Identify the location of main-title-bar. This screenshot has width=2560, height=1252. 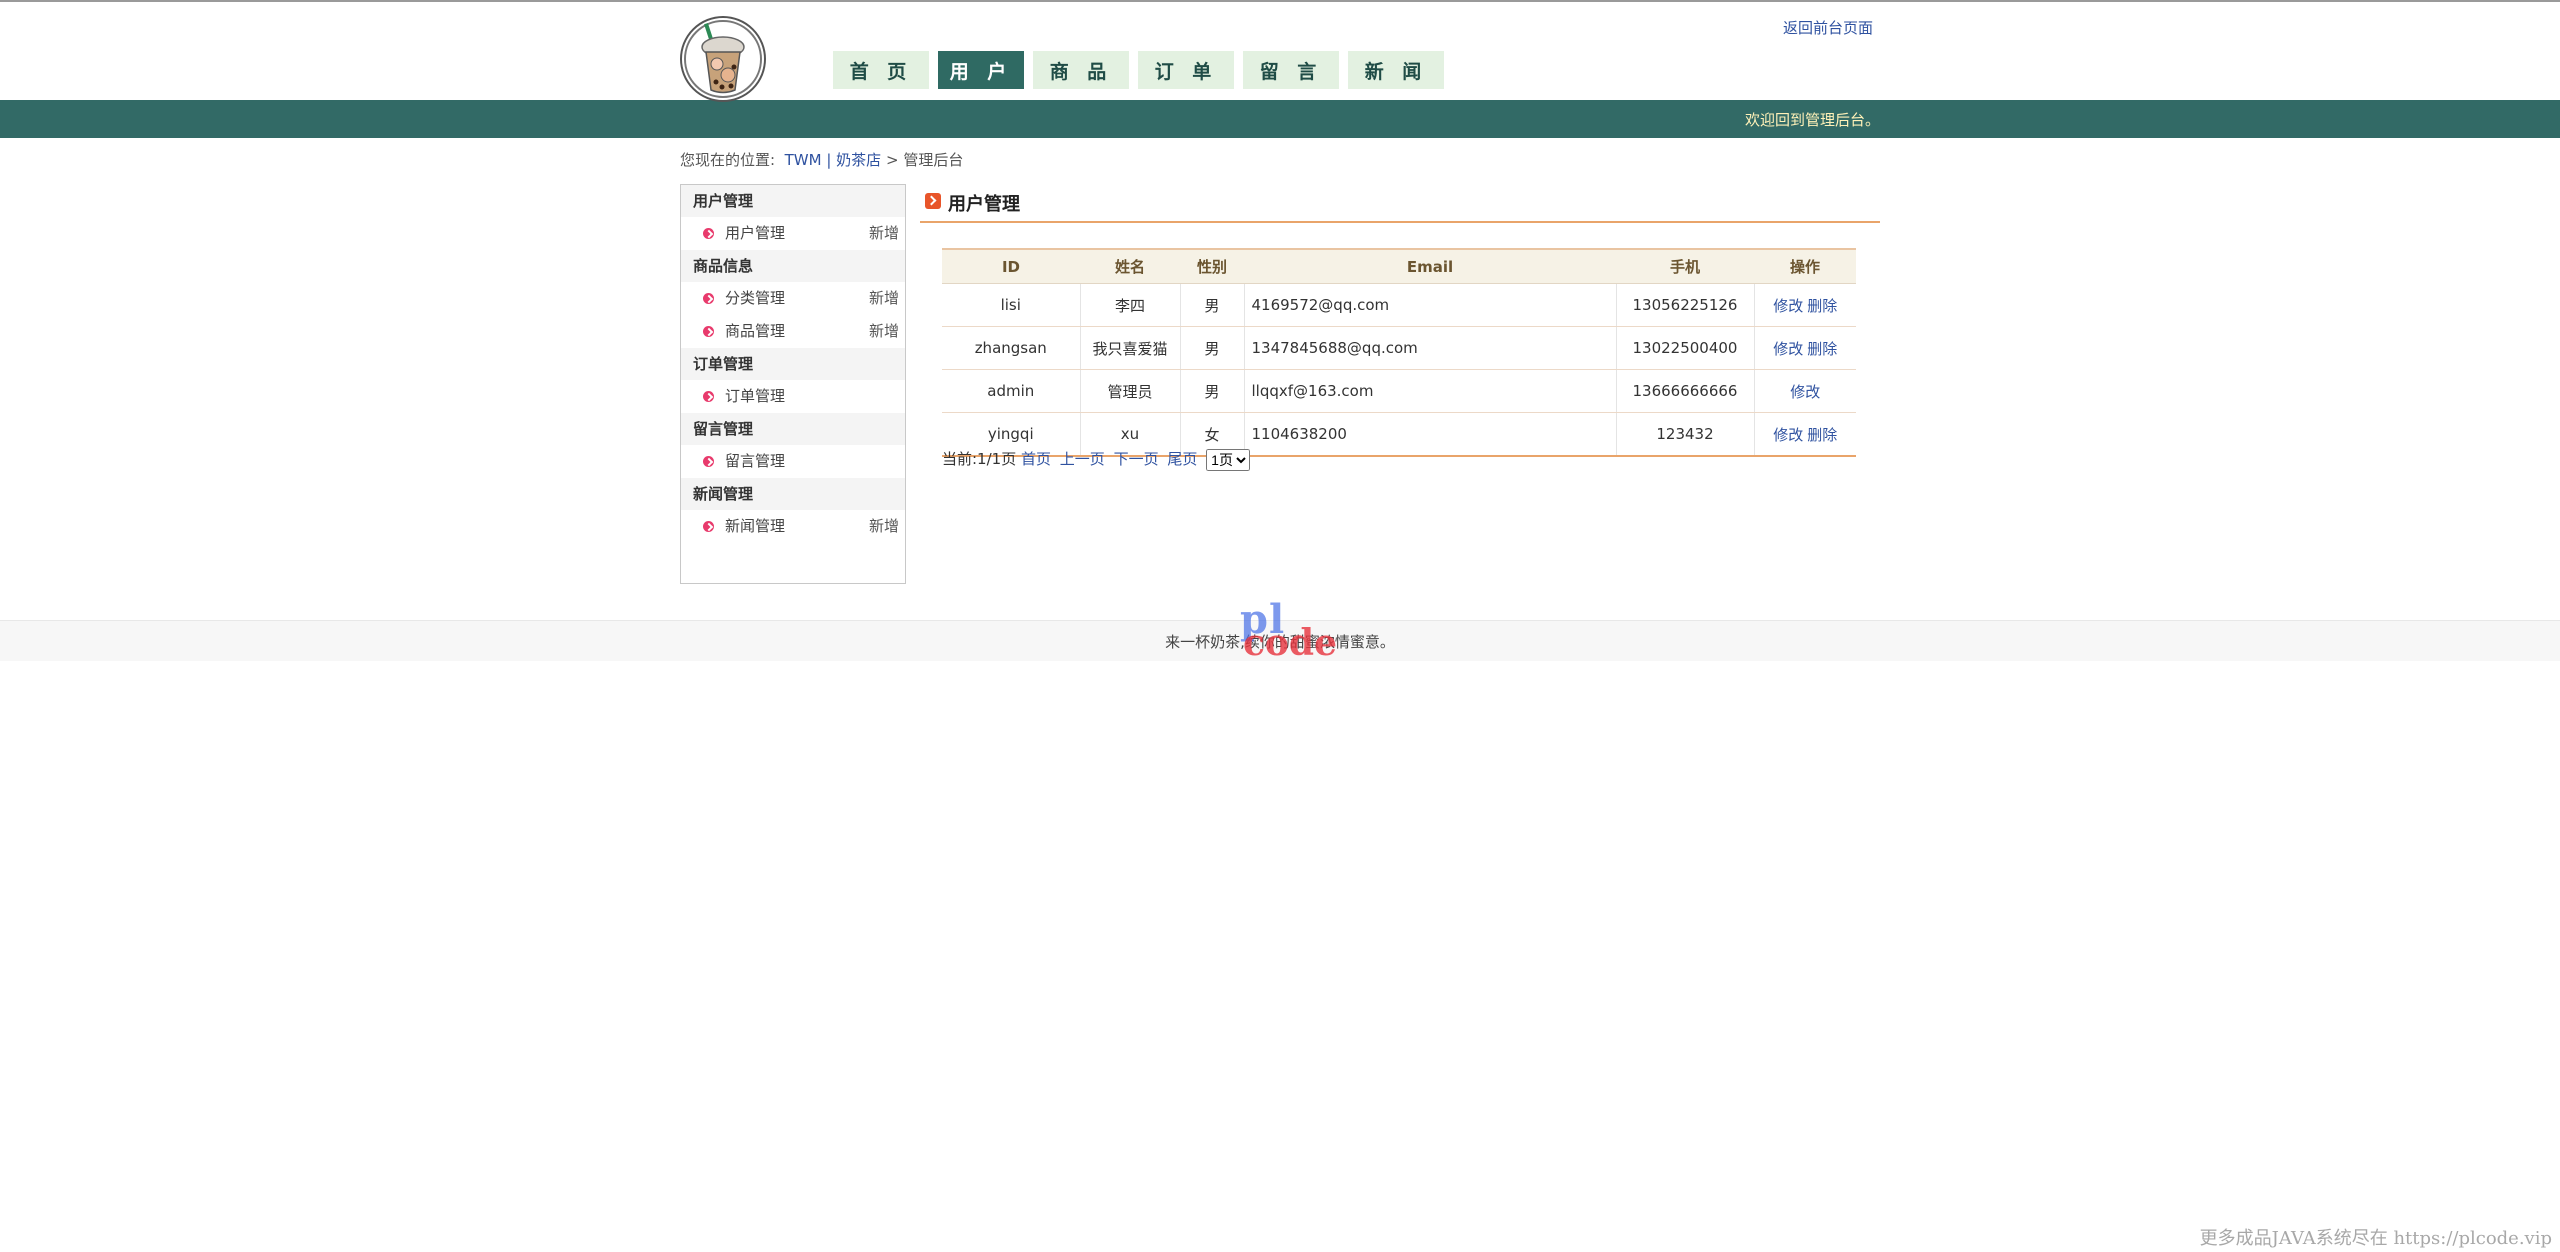
(1400, 204).